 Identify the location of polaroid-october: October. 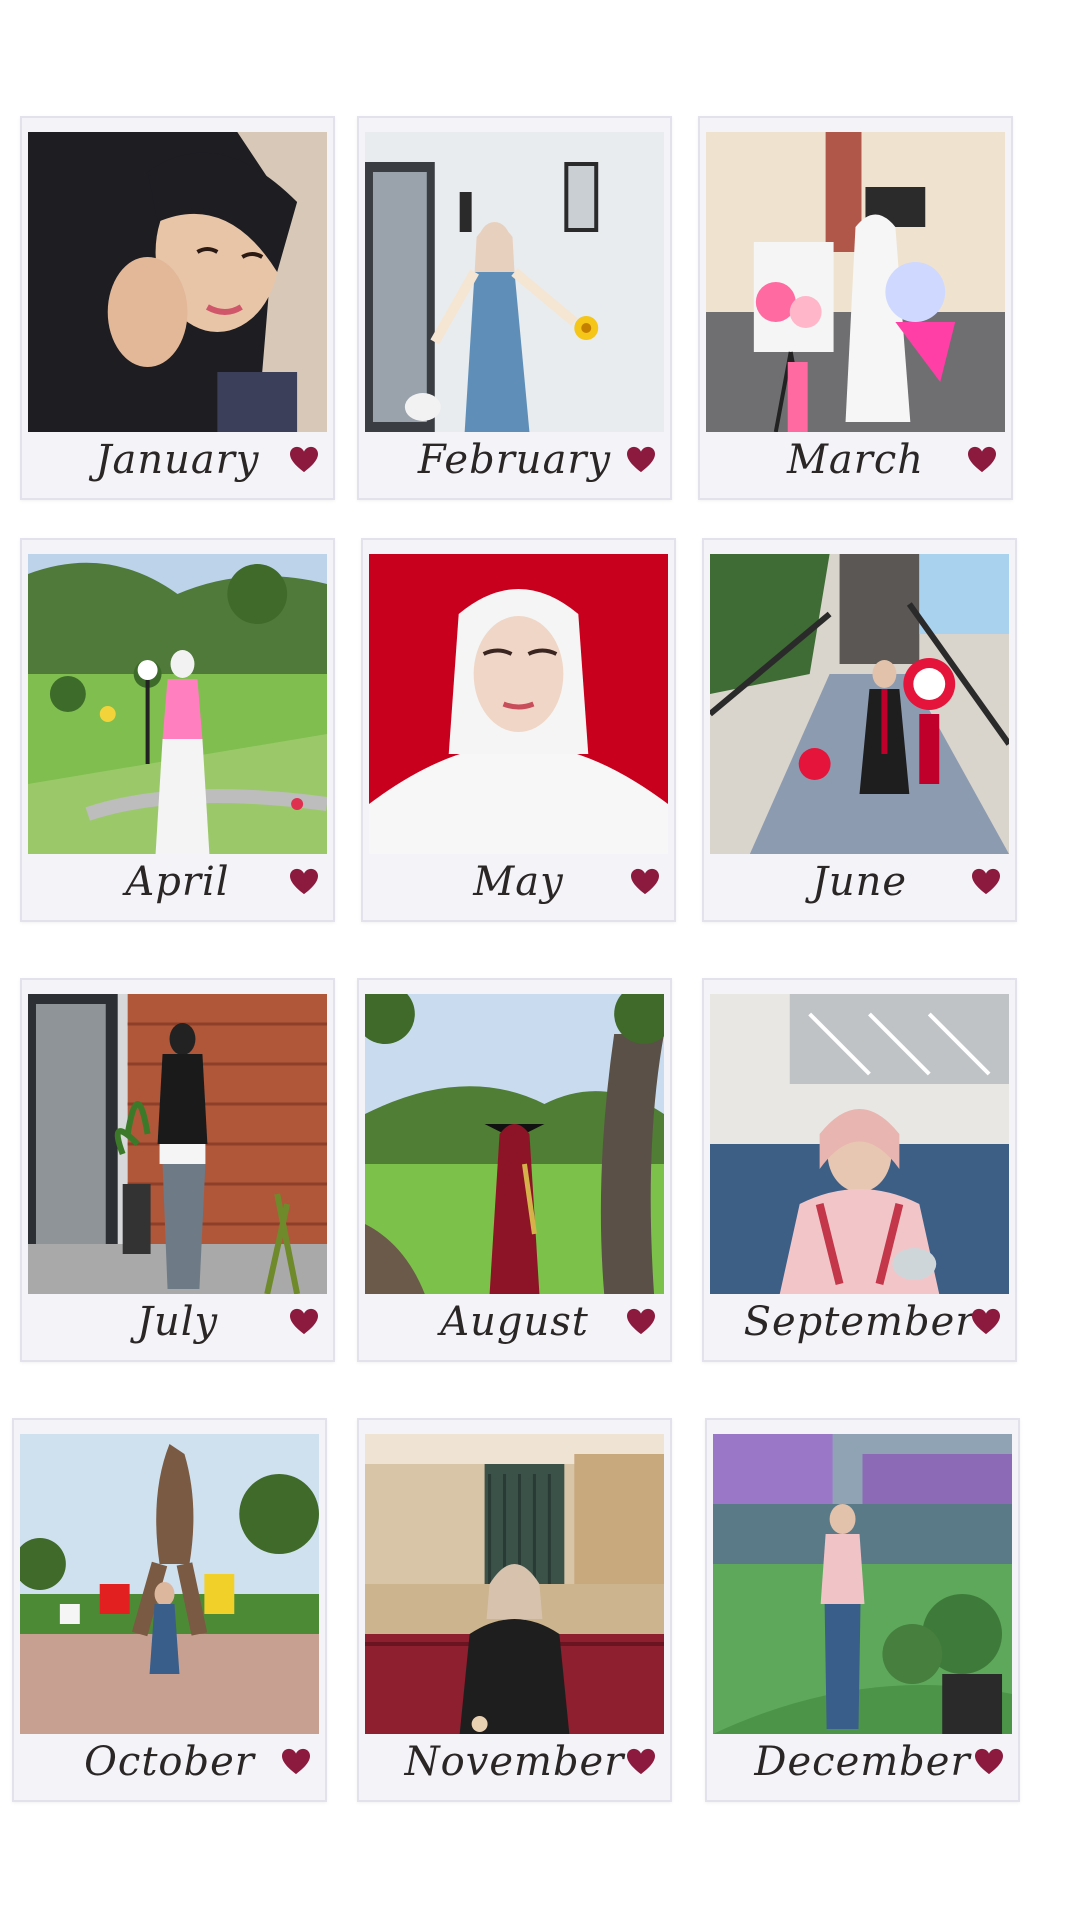
(169, 1610).